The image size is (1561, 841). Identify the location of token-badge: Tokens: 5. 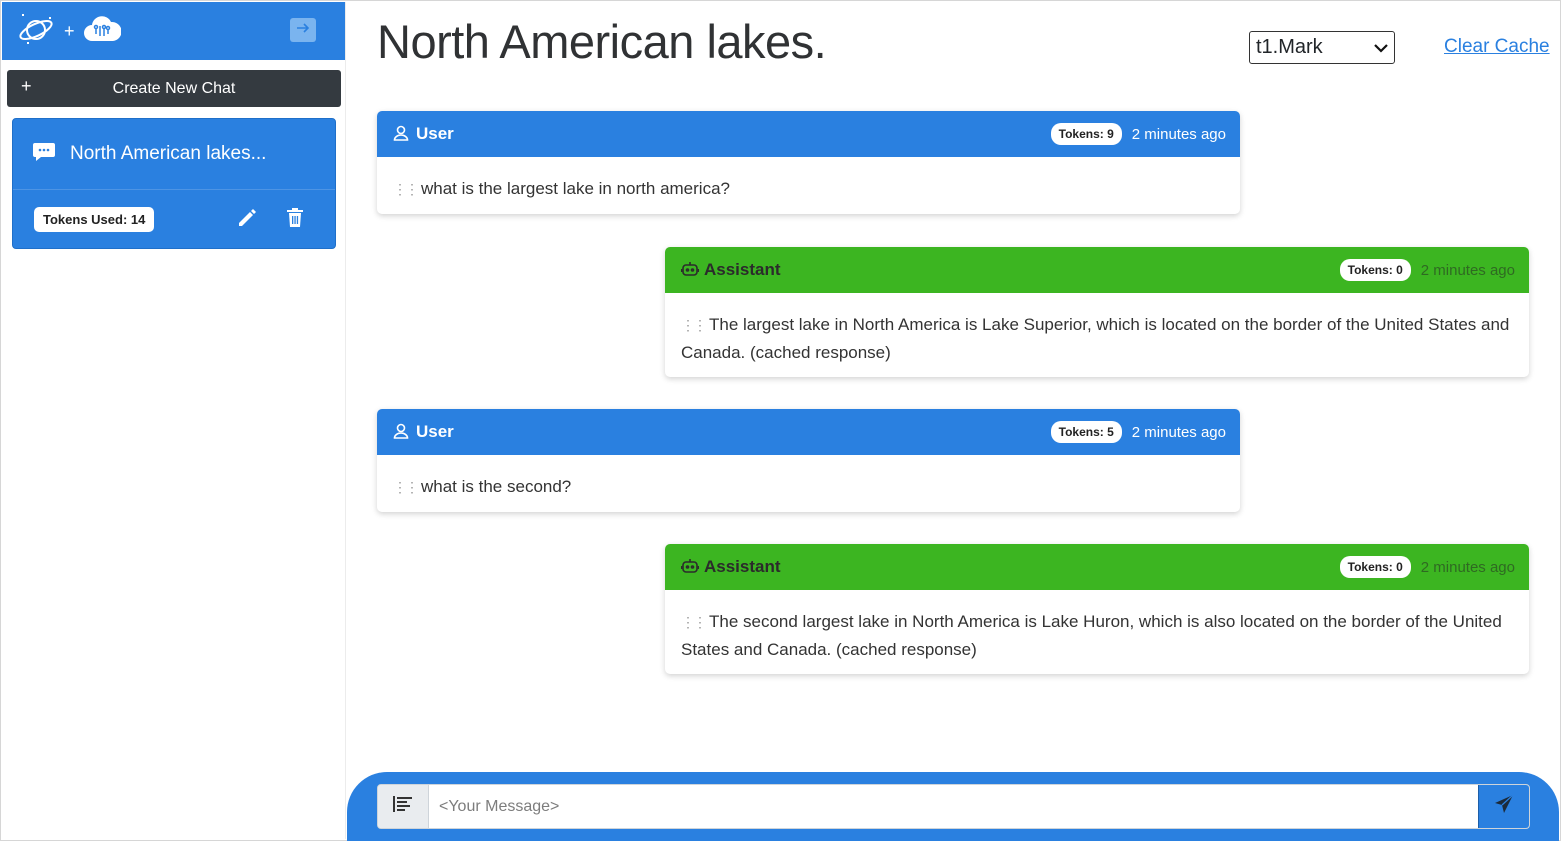
(1086, 432).